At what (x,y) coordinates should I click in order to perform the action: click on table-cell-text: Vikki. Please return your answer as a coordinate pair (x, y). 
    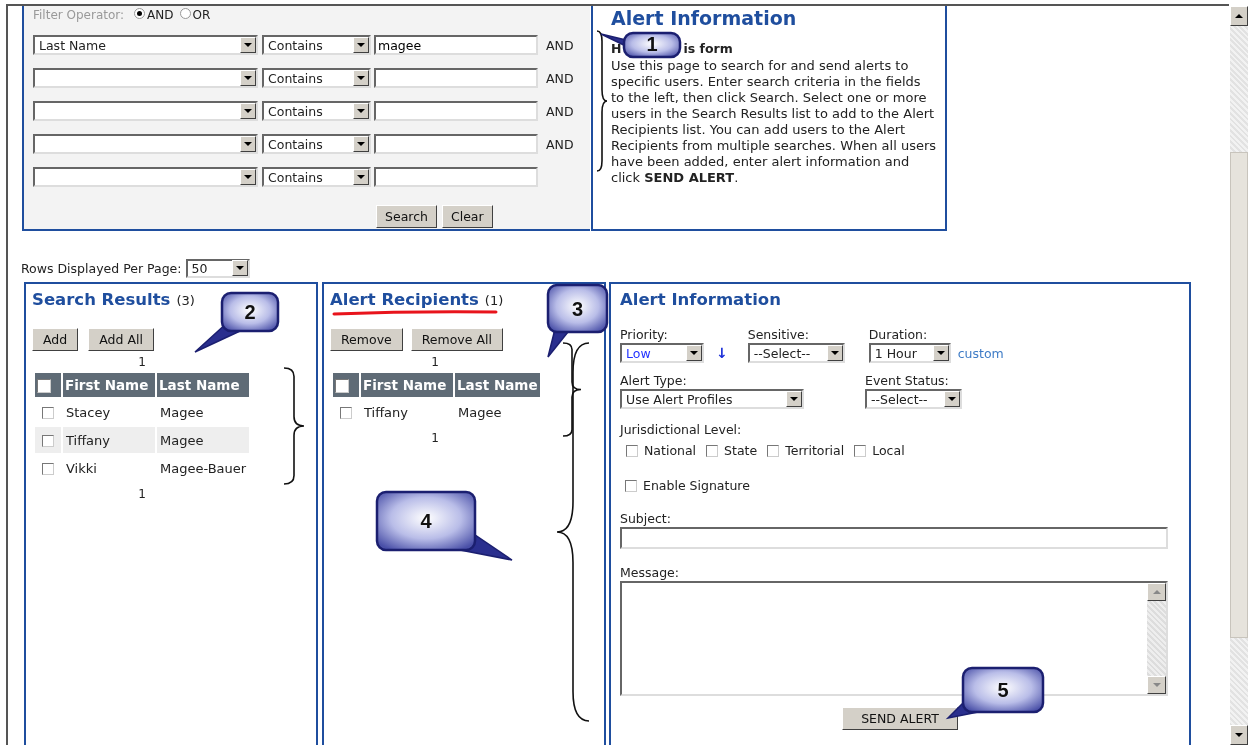
    Looking at the image, I should click on (81, 468).